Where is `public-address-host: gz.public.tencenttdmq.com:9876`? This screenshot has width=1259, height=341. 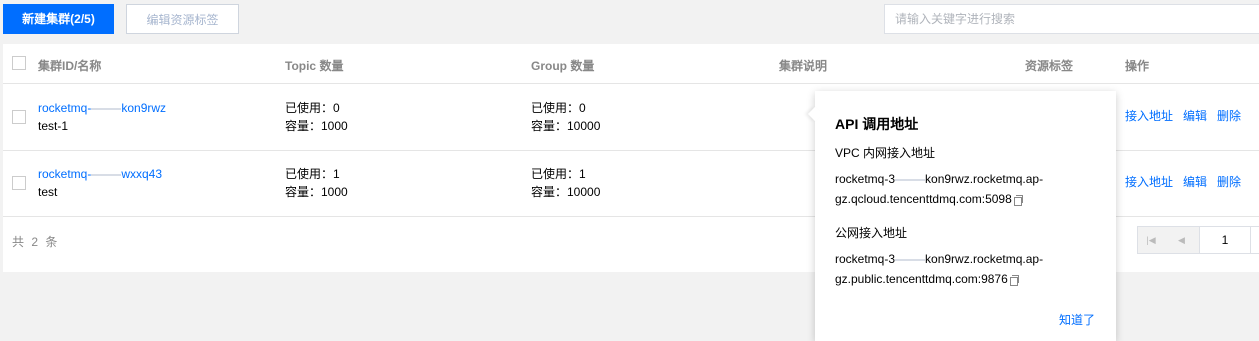
public-address-host: gz.public.tencenttdmq.com:9876 is located at coordinates (921, 279).